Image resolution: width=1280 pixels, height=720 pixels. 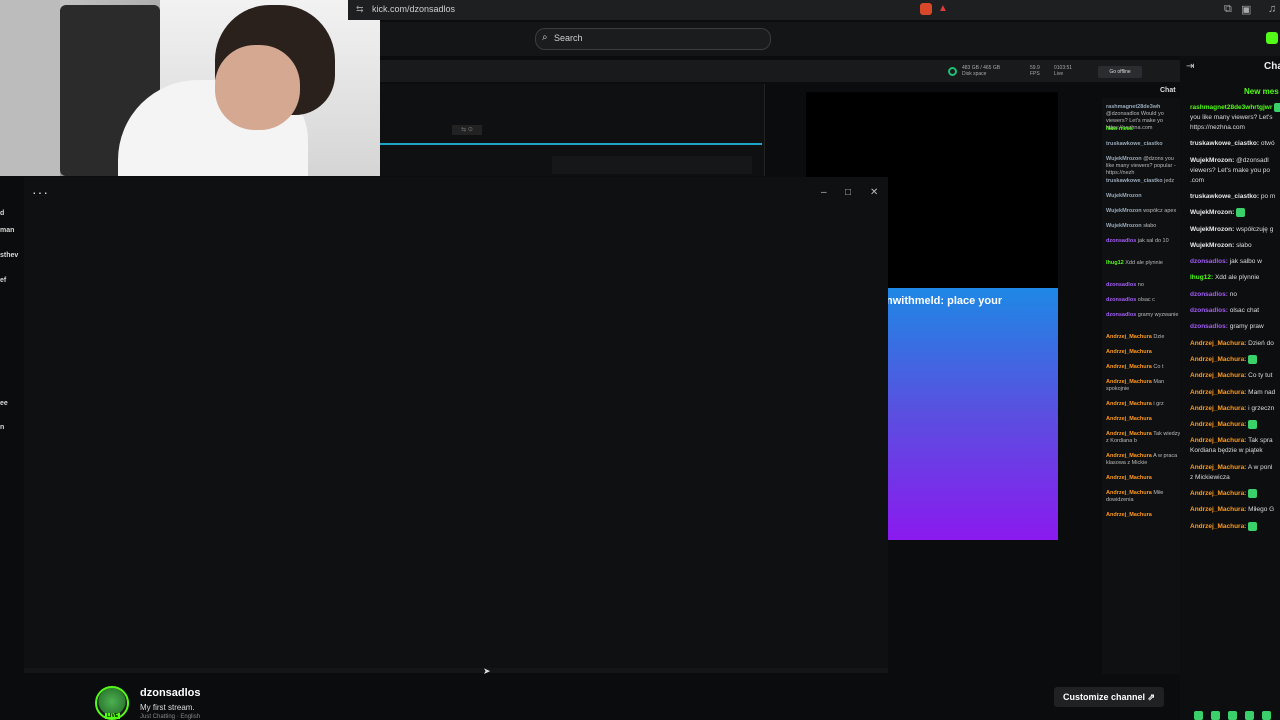 What do you see at coordinates (1190, 66) in the screenshot?
I see `collapse-chat-icon: ⇥` at bounding box center [1190, 66].